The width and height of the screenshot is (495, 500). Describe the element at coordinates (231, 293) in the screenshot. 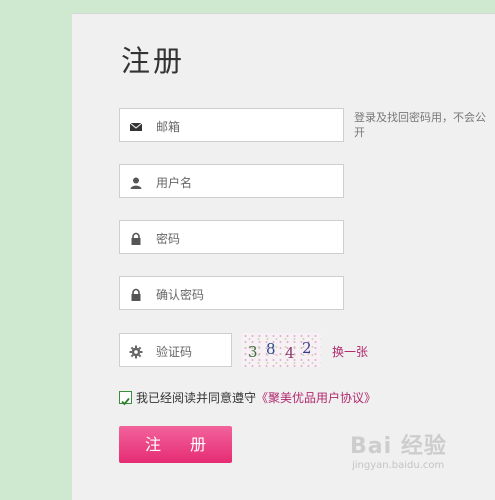

I see `confirm-password-field: 确认密码` at that location.